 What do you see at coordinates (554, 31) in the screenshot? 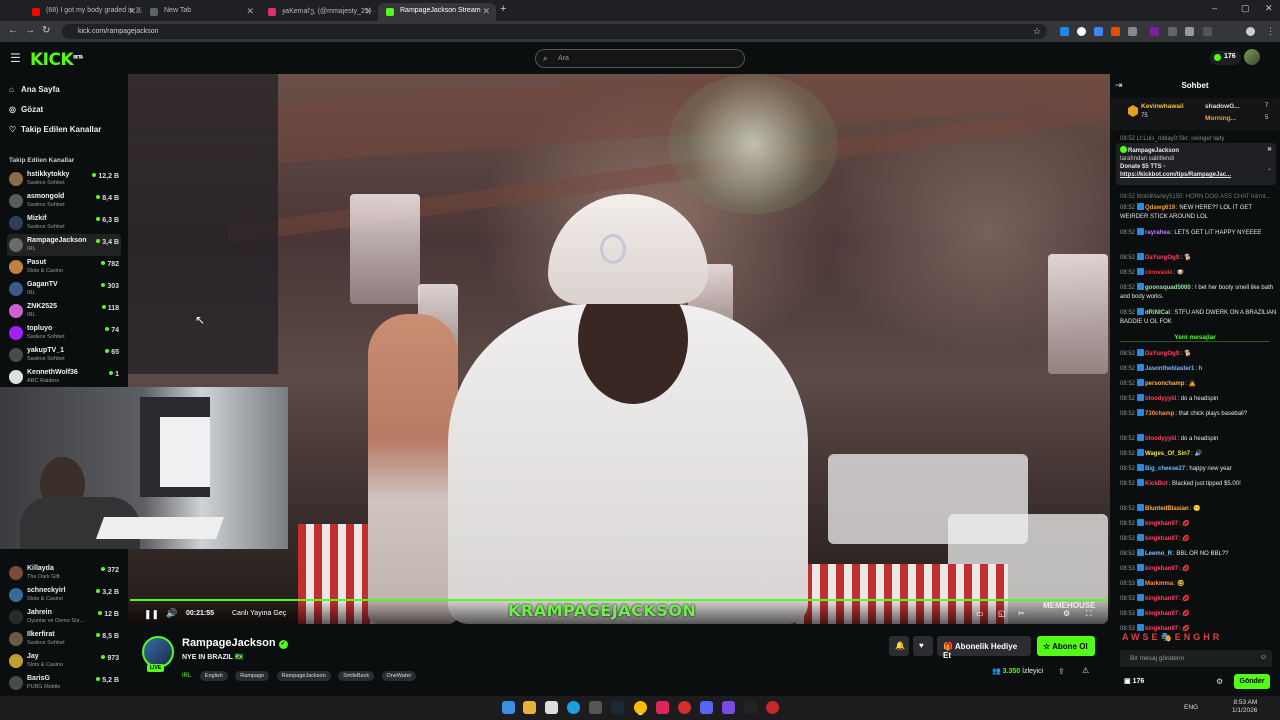
I see `url-bar: kick.com/rampagejackson` at bounding box center [554, 31].